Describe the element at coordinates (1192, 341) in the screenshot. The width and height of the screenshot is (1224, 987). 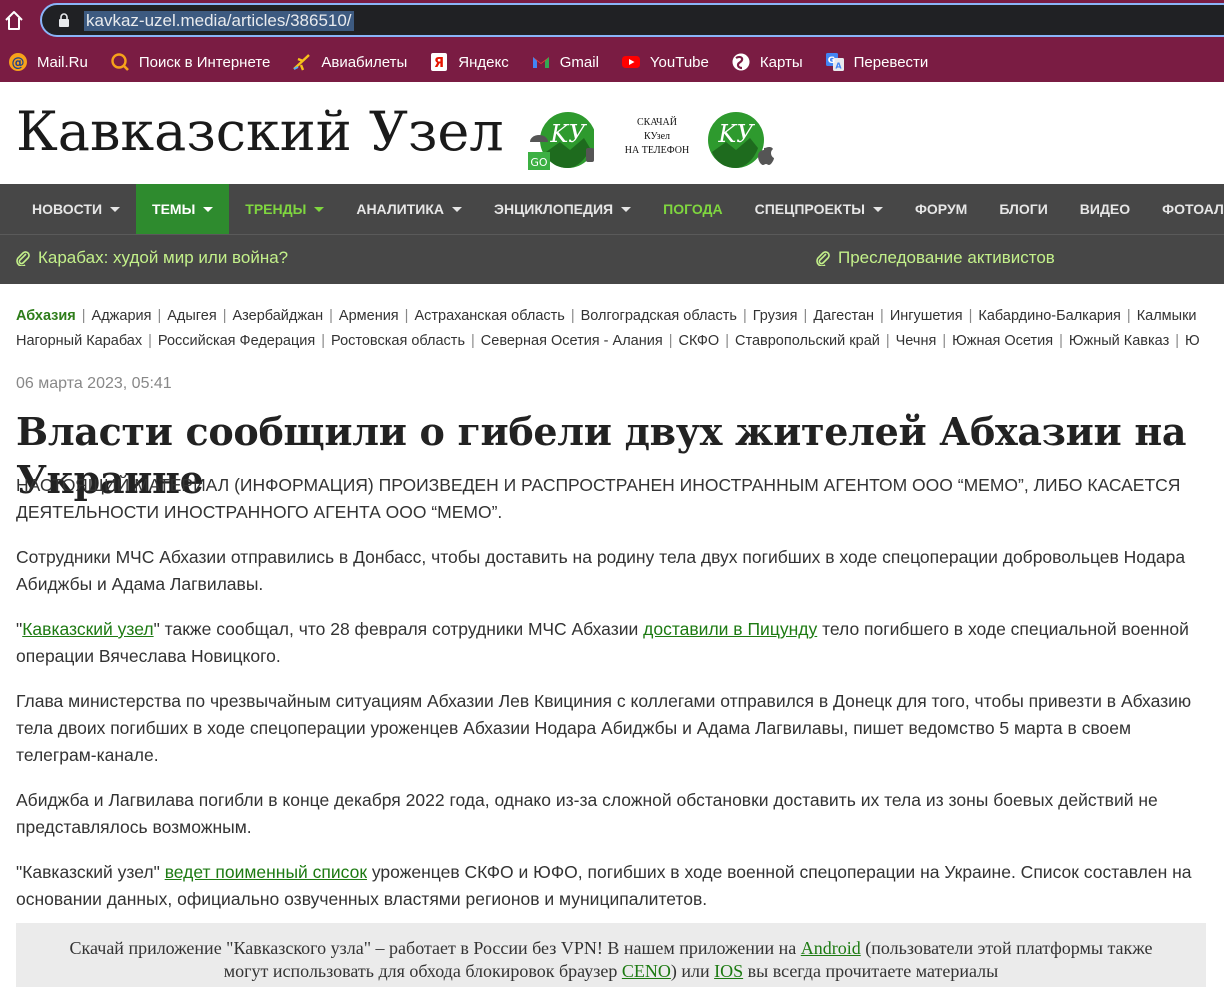
I see `region-link: Ю` at that location.